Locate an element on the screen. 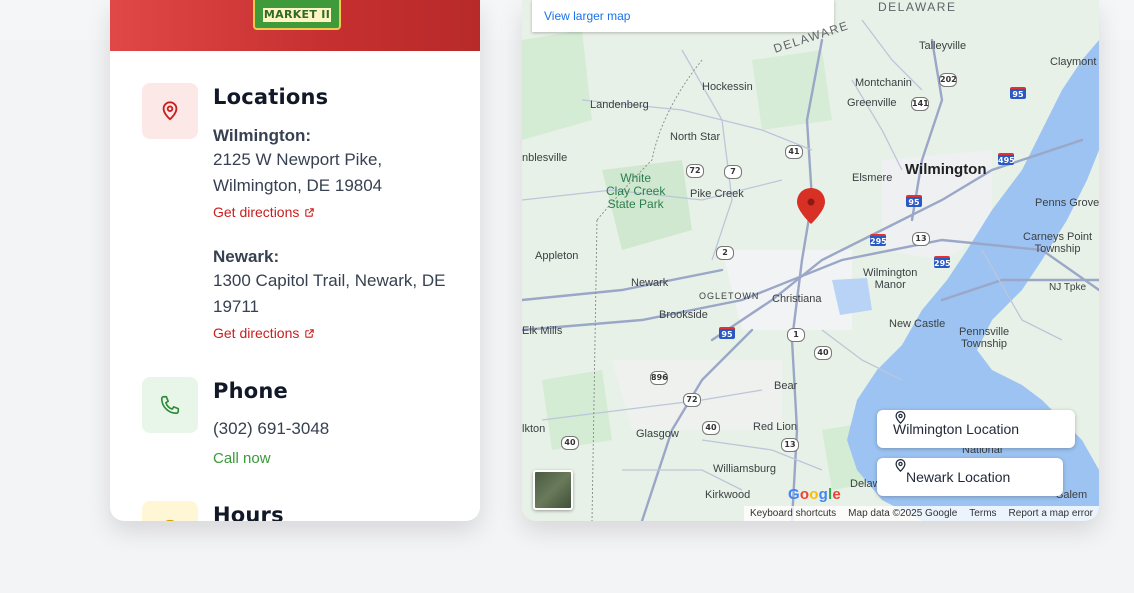 This screenshot has width=1134, height=593. route-shield: 41 is located at coordinates (794, 152).